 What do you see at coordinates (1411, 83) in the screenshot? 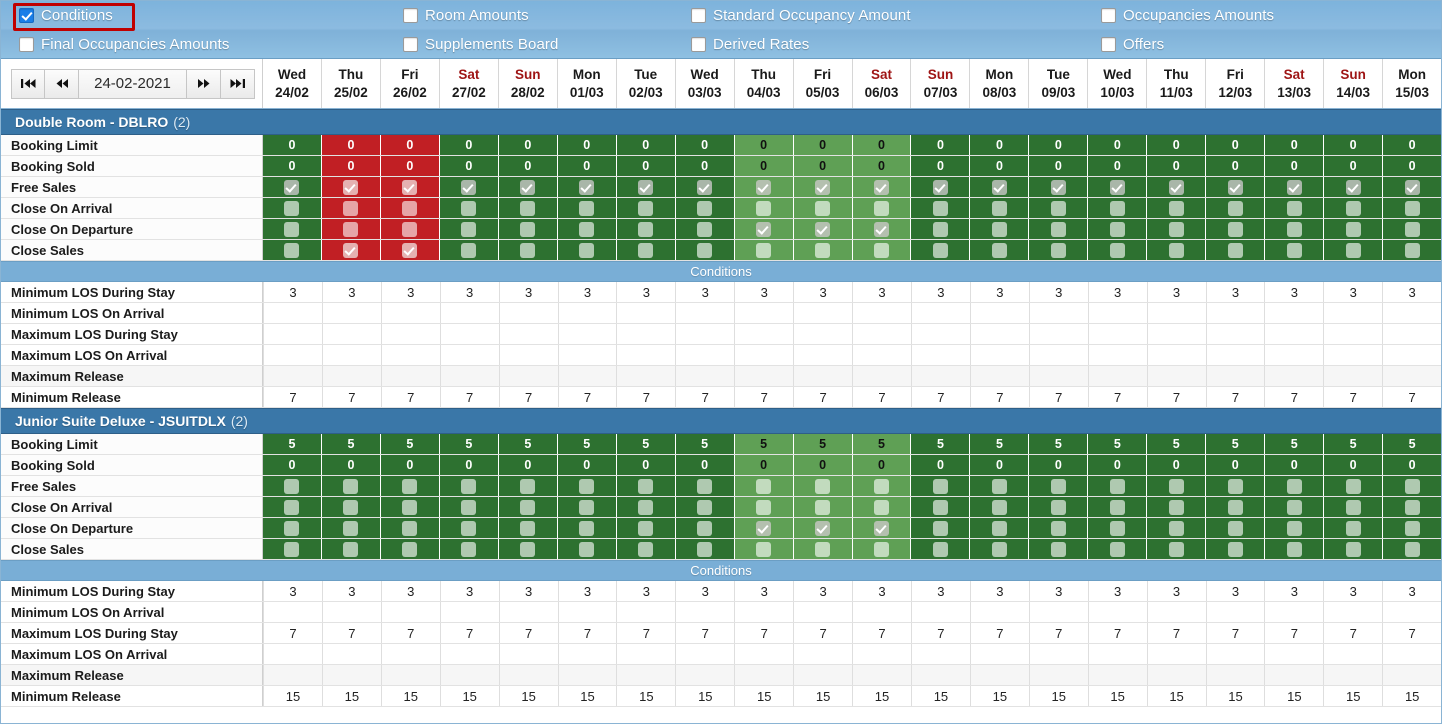
I see `date-column: Mon 15/03` at bounding box center [1411, 83].